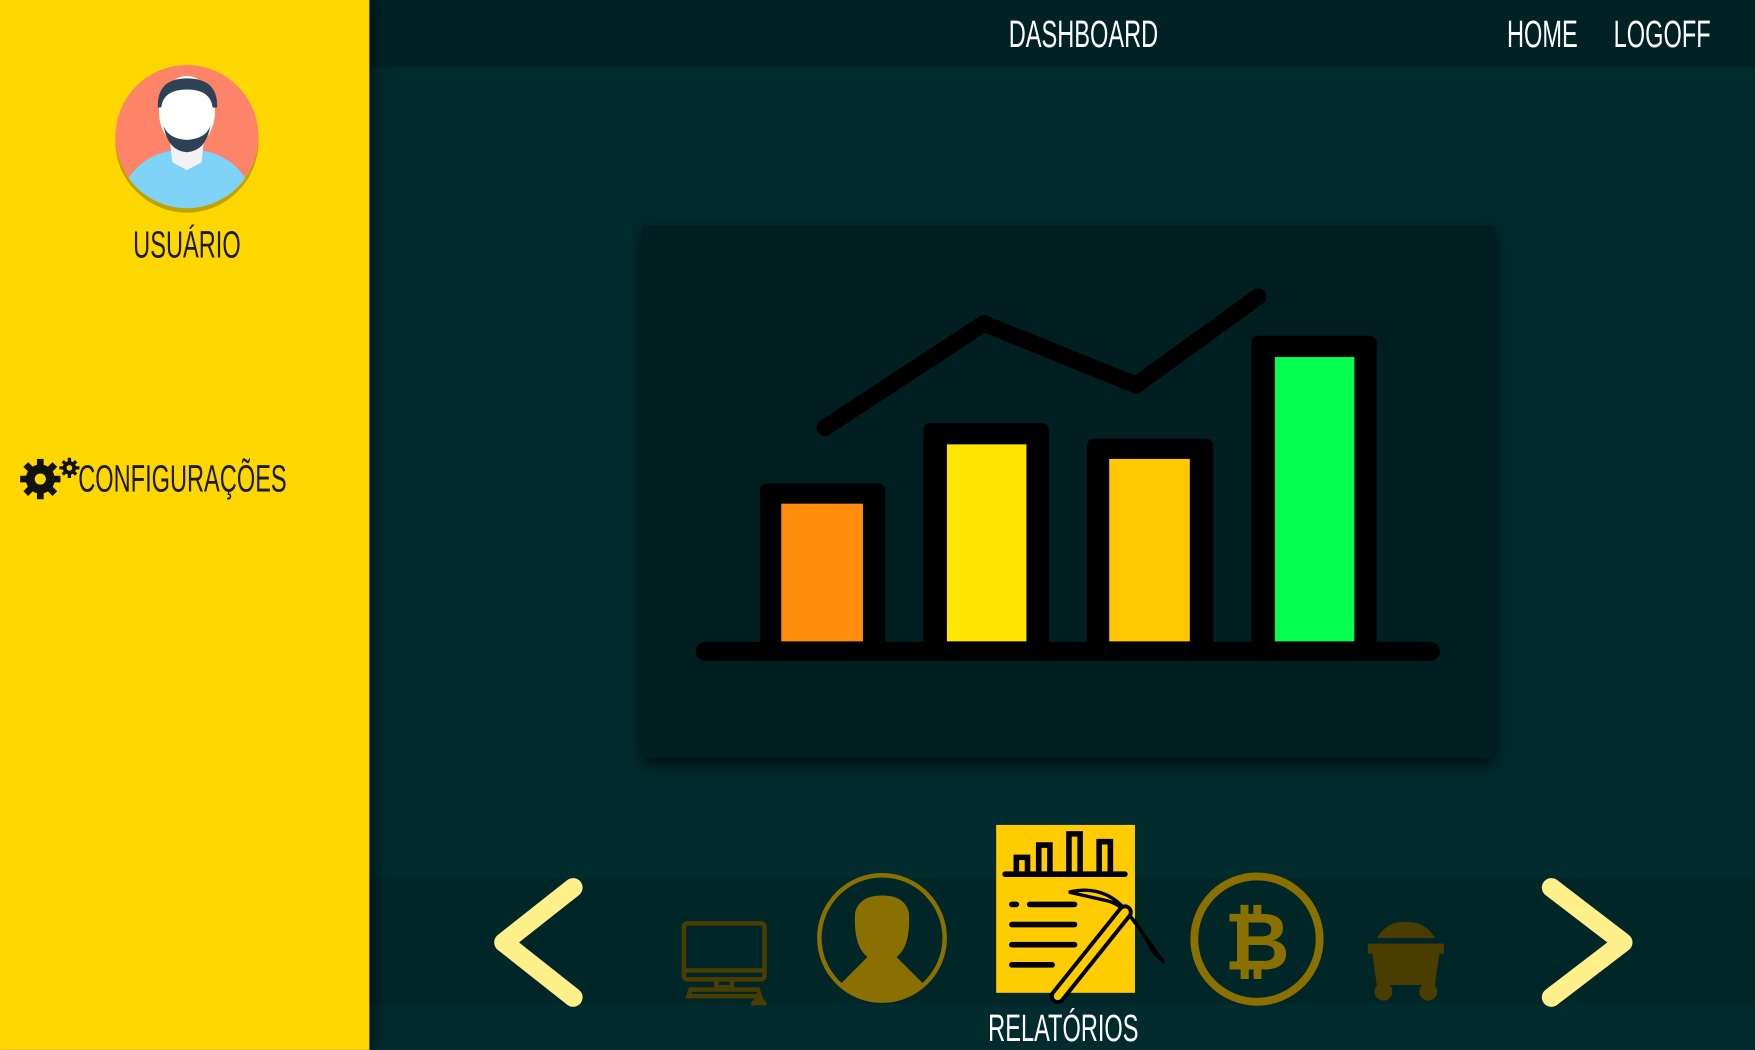 This screenshot has width=1755, height=1050. What do you see at coordinates (1063, 1028) in the screenshot?
I see `carousel-active-label: RELATÓRIOS` at bounding box center [1063, 1028].